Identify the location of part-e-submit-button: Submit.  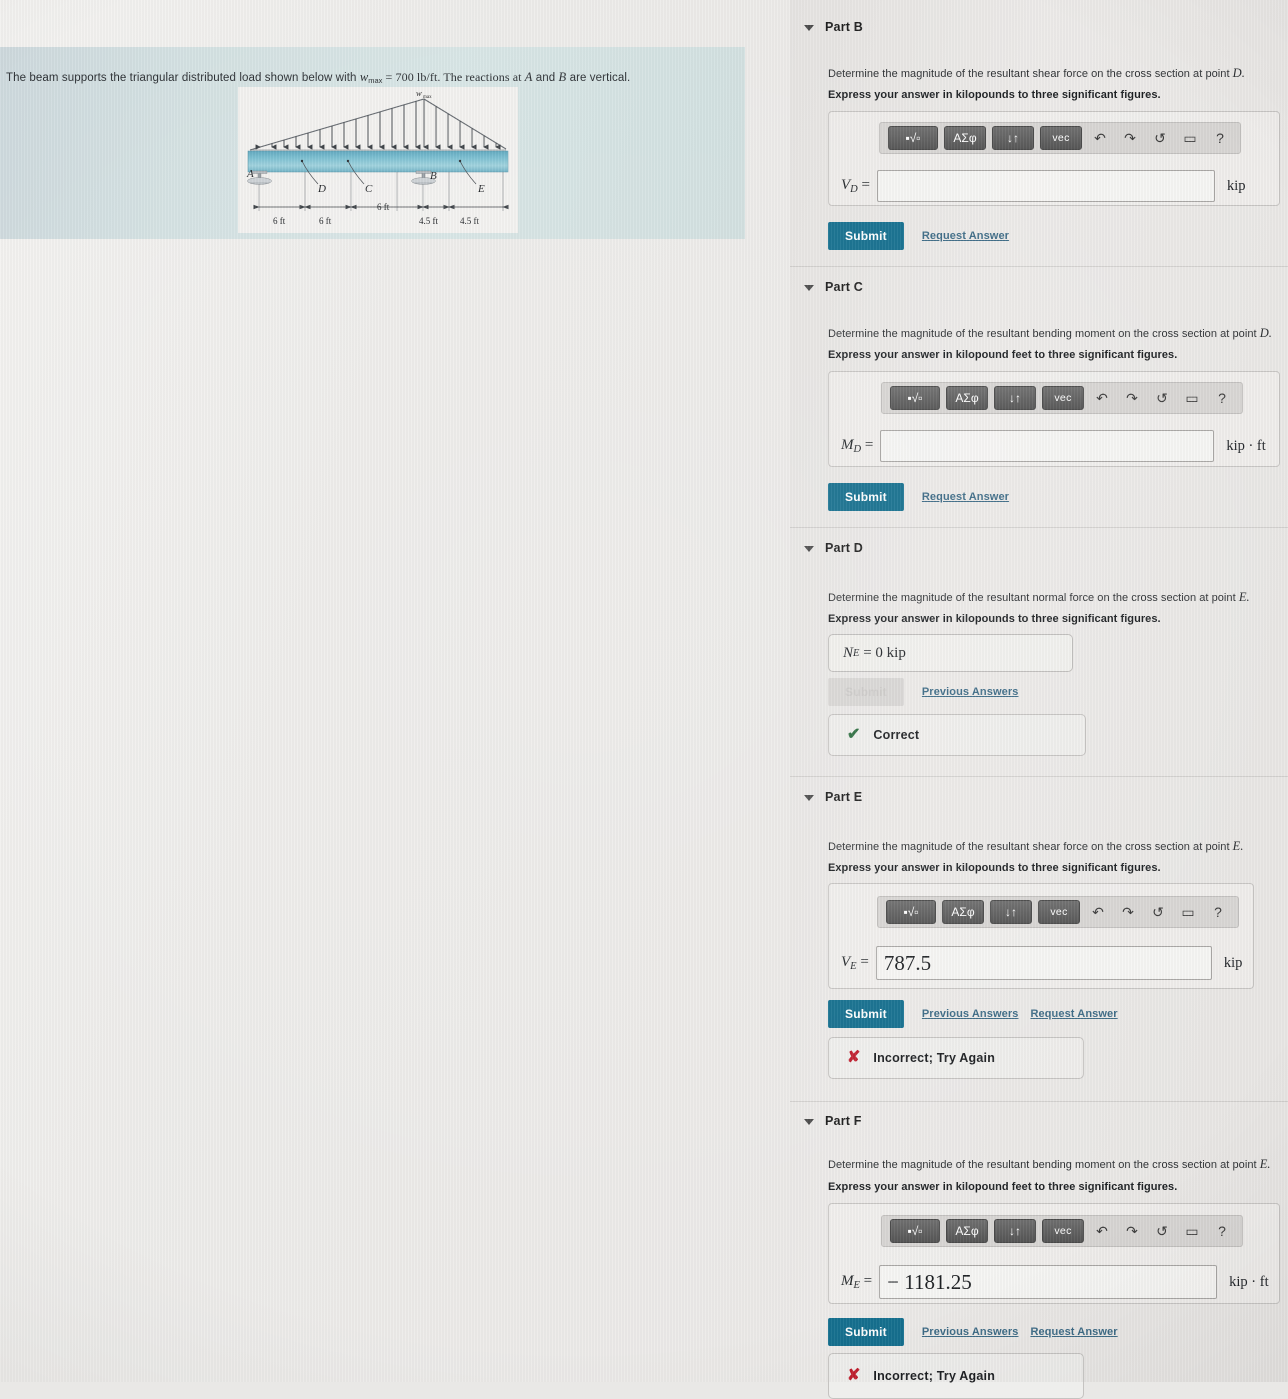
(866, 1014).